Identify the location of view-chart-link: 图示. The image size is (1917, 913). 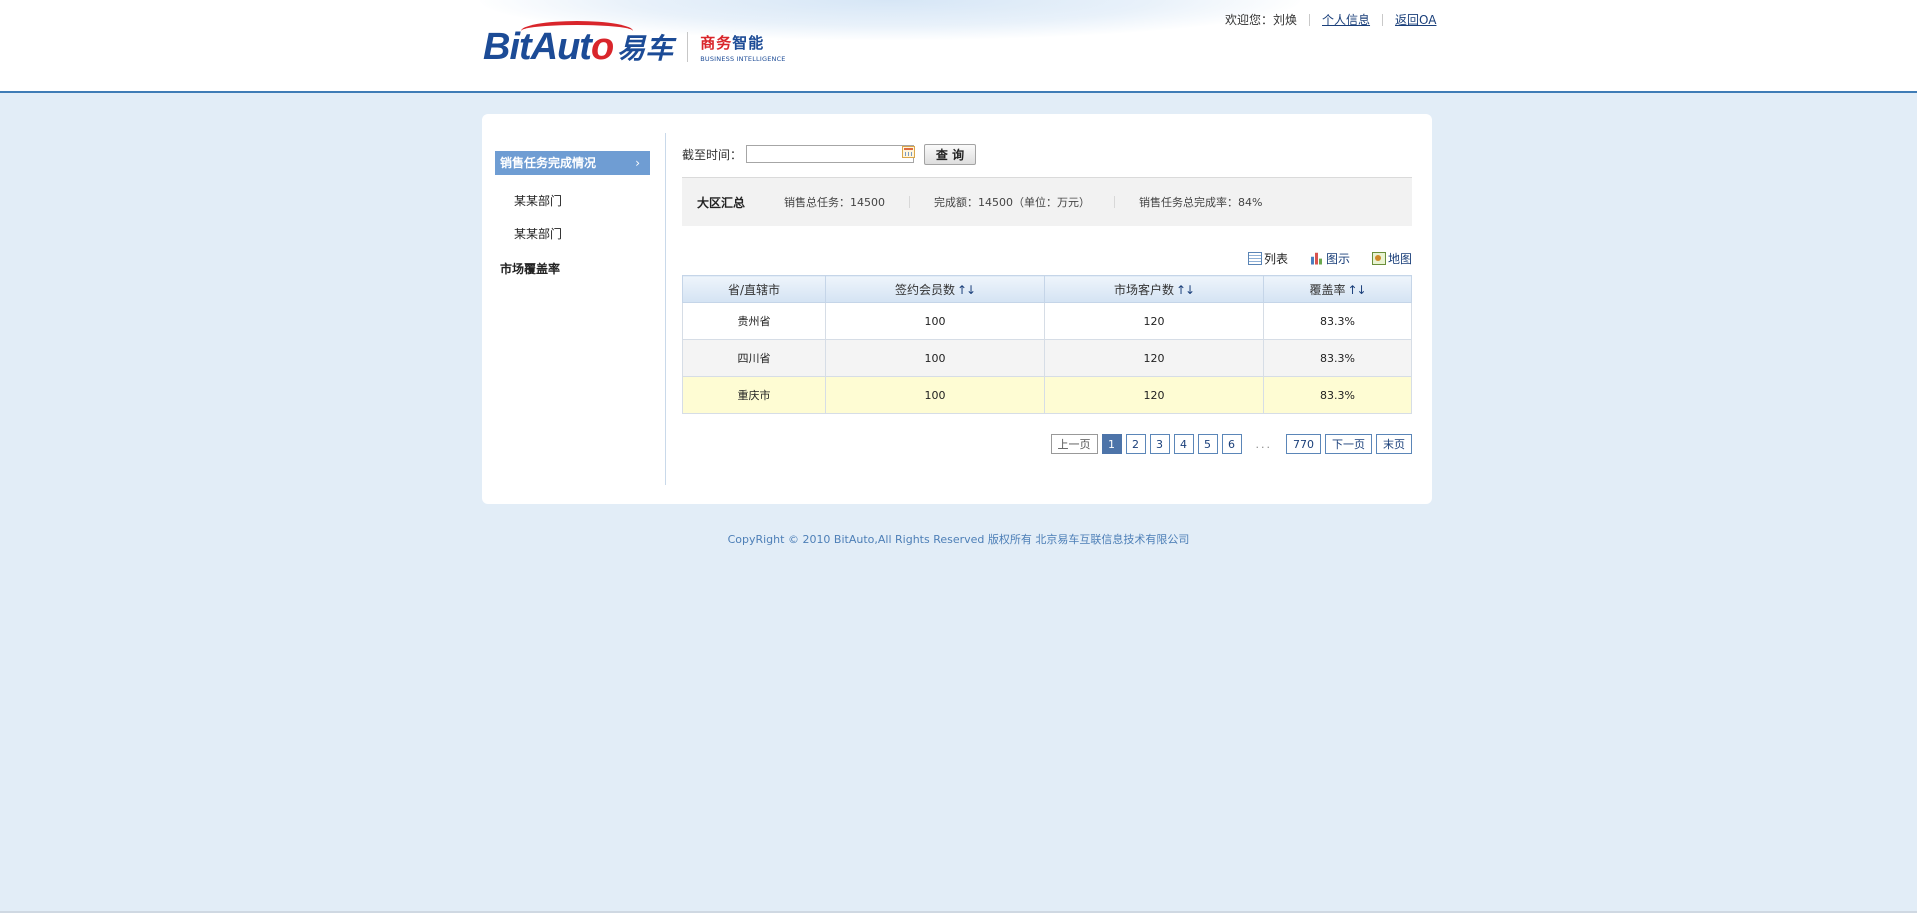
(1329, 258).